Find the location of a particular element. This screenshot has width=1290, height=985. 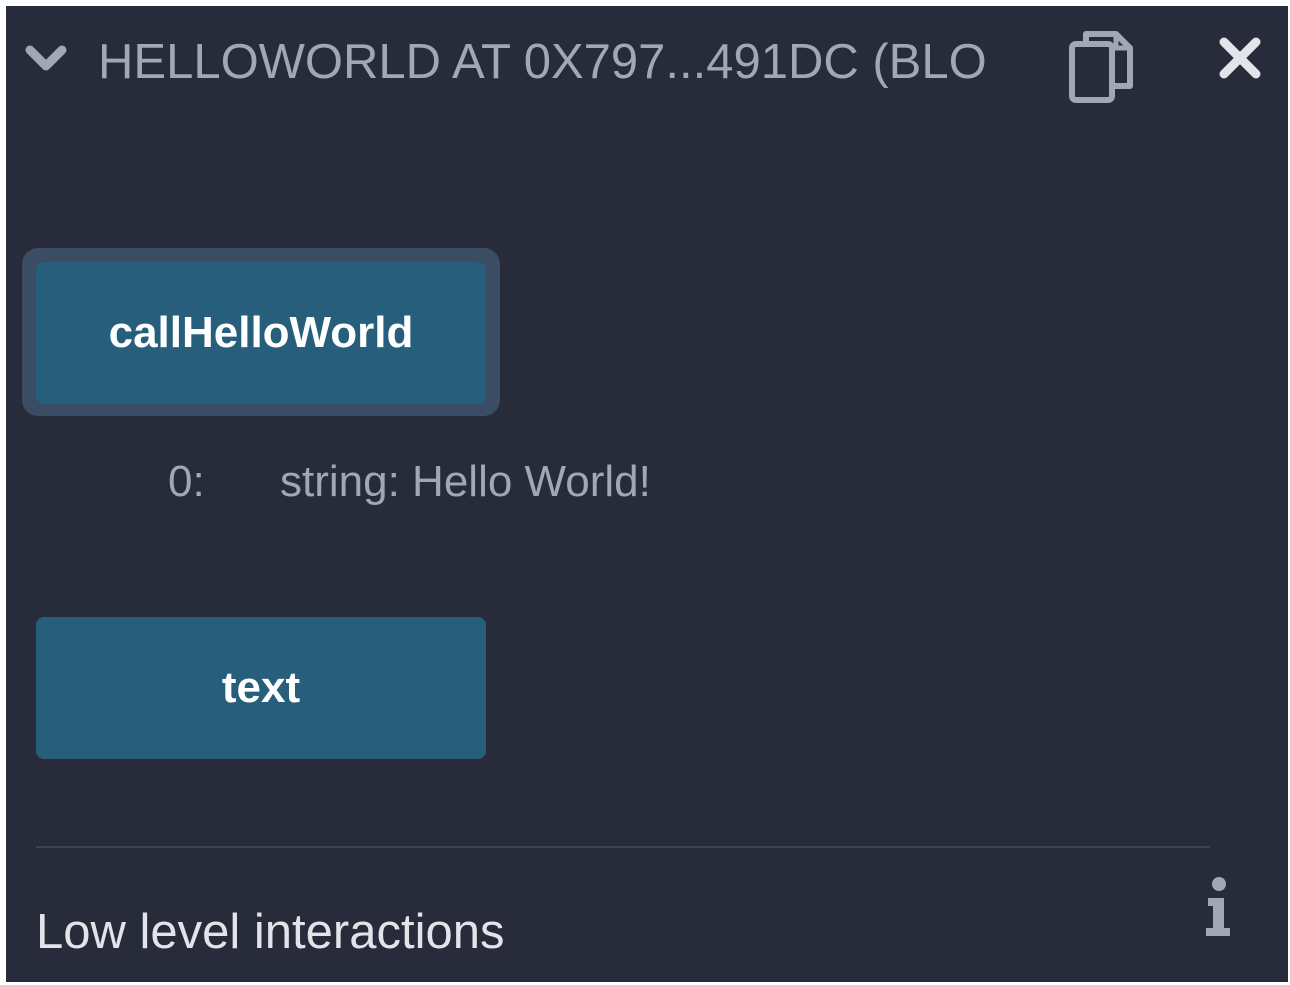

call-hello-world-button: callHelloWorld is located at coordinates (261, 333).